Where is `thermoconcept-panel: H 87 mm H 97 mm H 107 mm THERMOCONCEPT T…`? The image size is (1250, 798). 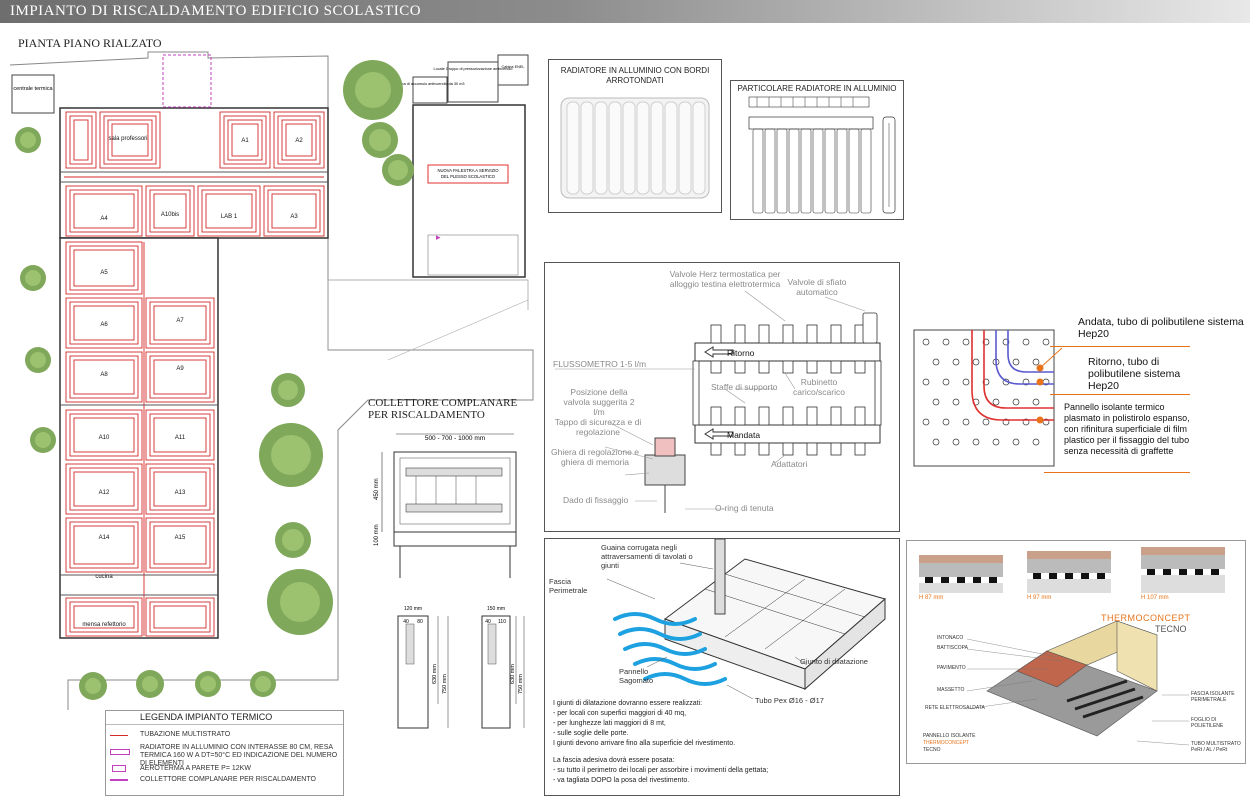
thermoconcept-panel: H 87 mm H 97 mm H 107 mm THERMOCONCEPT T… is located at coordinates (1076, 652).